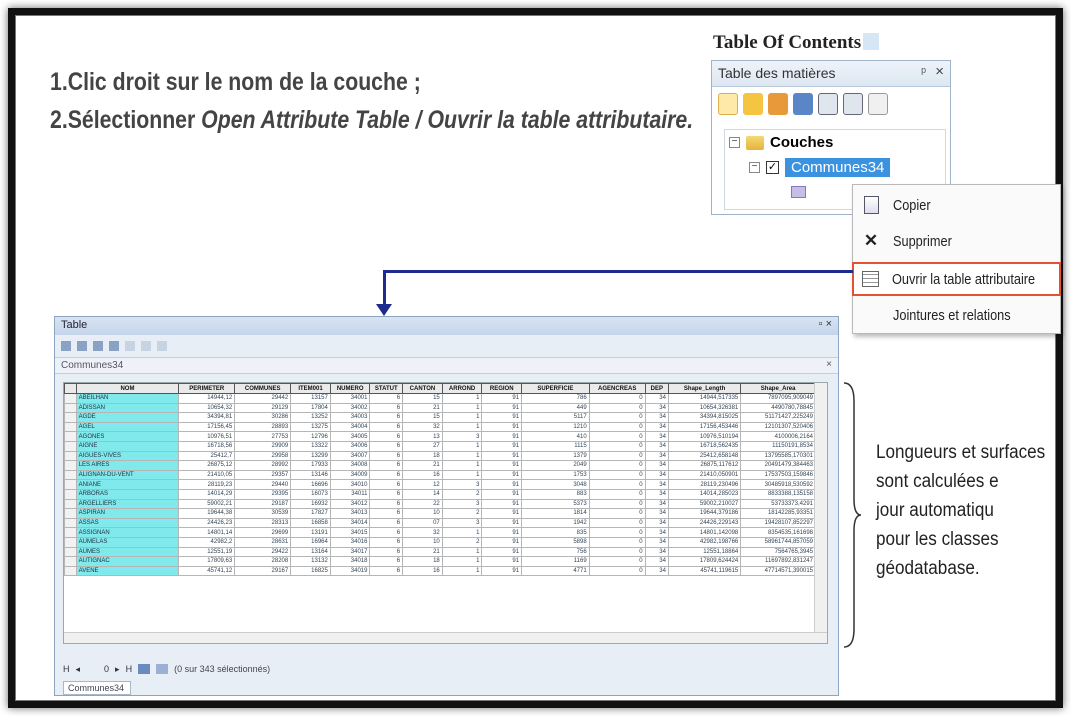  Describe the element at coordinates (704, 571) in the screenshot. I see `table-cell: 45741,119615` at that location.